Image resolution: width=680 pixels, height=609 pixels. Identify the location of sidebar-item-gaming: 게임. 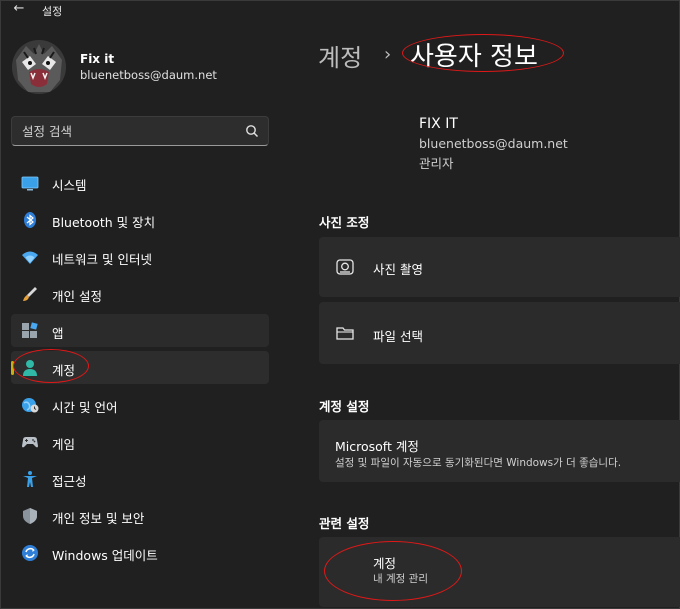
(140, 441).